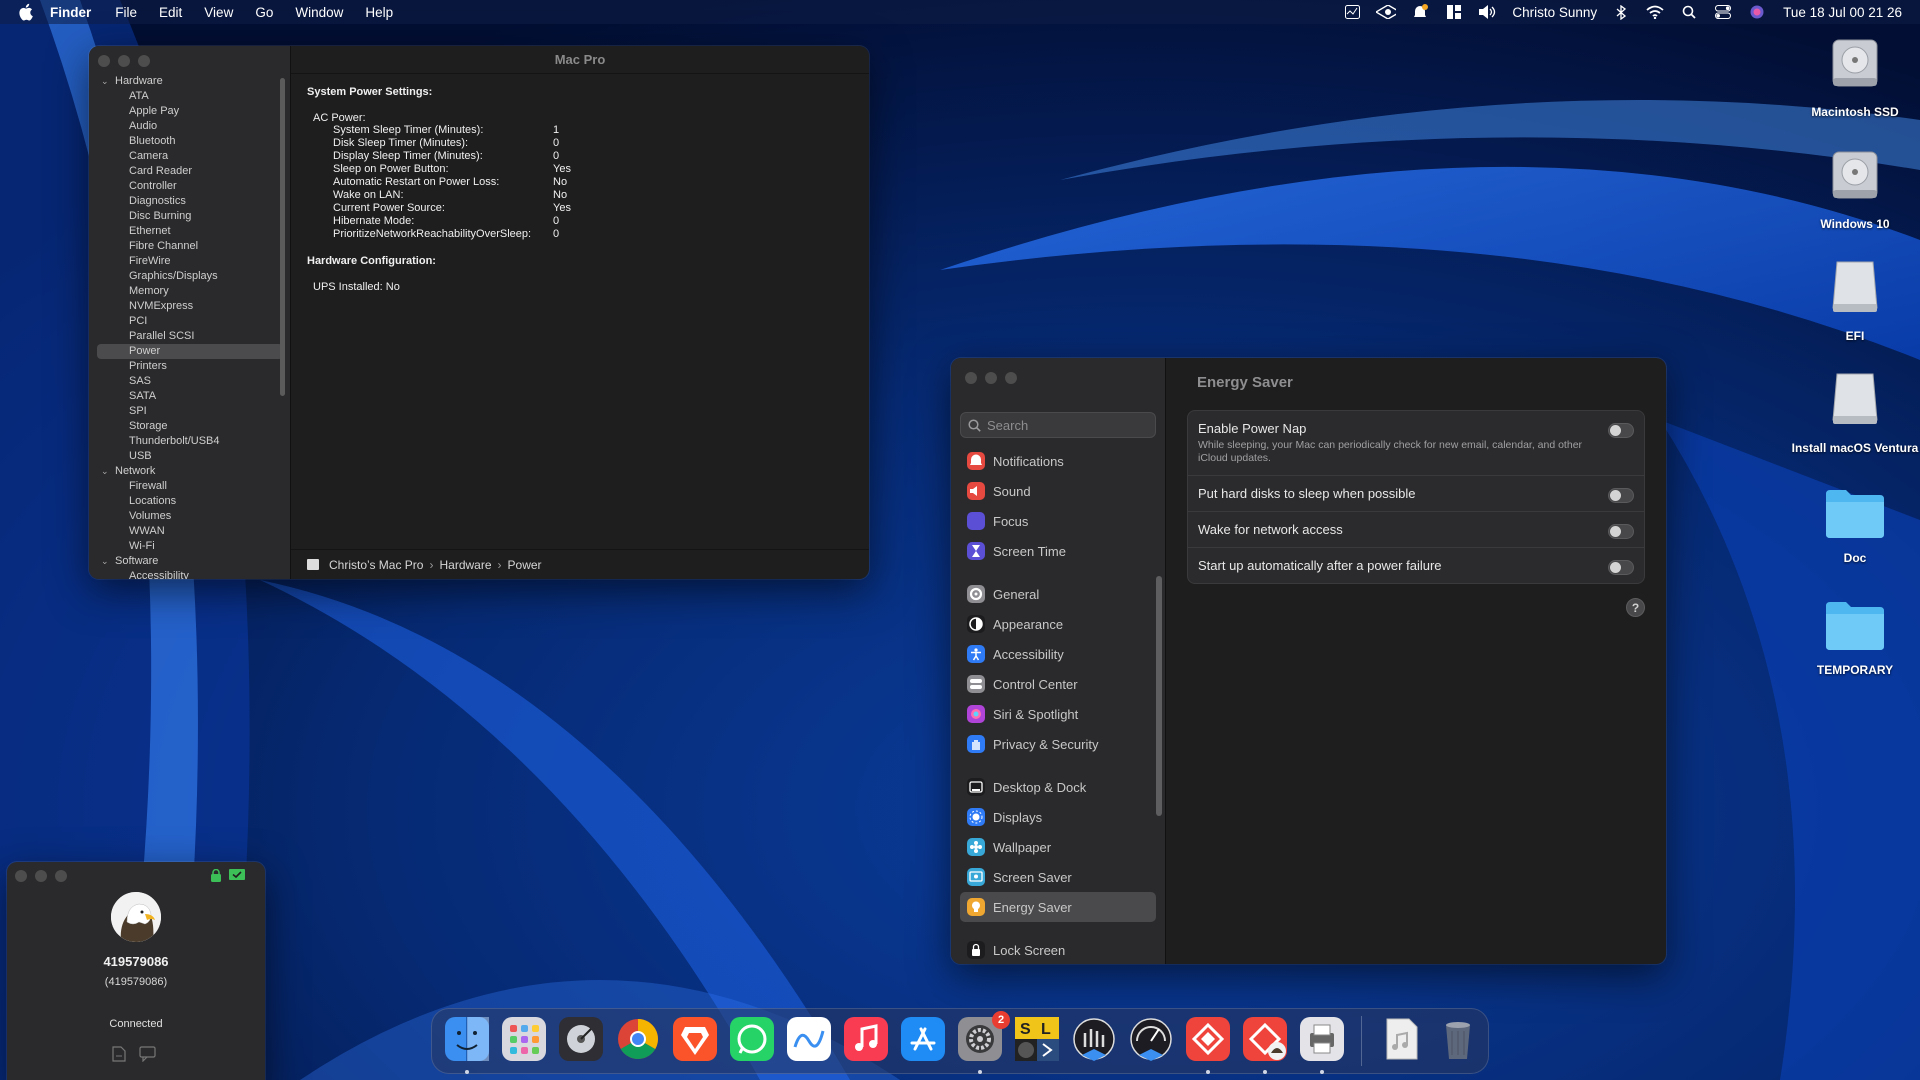 The height and width of the screenshot is (1080, 1920). Describe the element at coordinates (638, 1041) in the screenshot. I see `dock-app-chrome` at that location.